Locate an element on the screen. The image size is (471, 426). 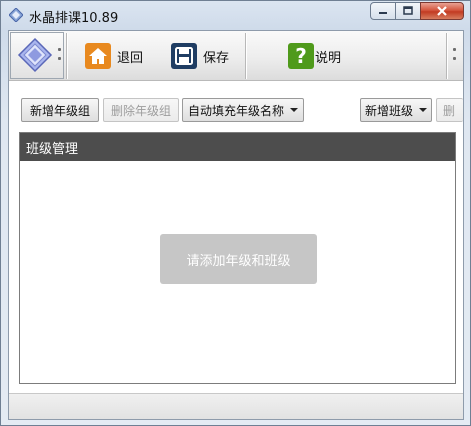
close-button is located at coordinates (442, 11).